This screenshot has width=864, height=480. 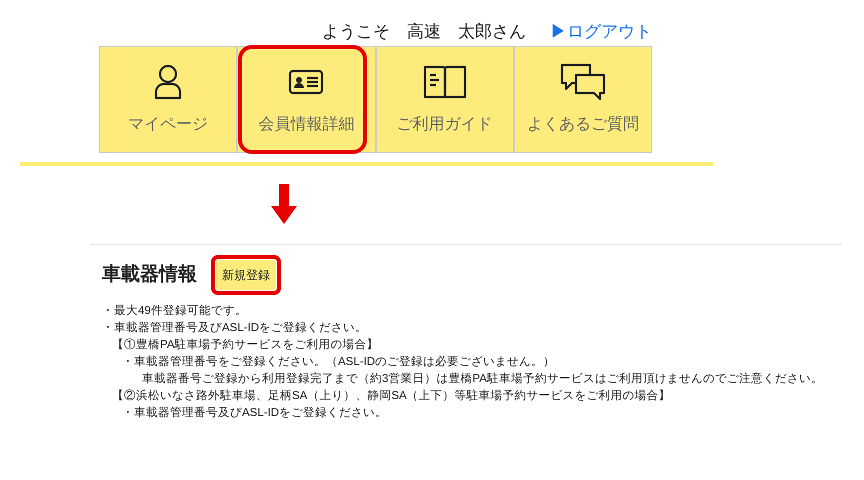 What do you see at coordinates (149, 274) in the screenshot?
I see `section-title: 車載器情報` at bounding box center [149, 274].